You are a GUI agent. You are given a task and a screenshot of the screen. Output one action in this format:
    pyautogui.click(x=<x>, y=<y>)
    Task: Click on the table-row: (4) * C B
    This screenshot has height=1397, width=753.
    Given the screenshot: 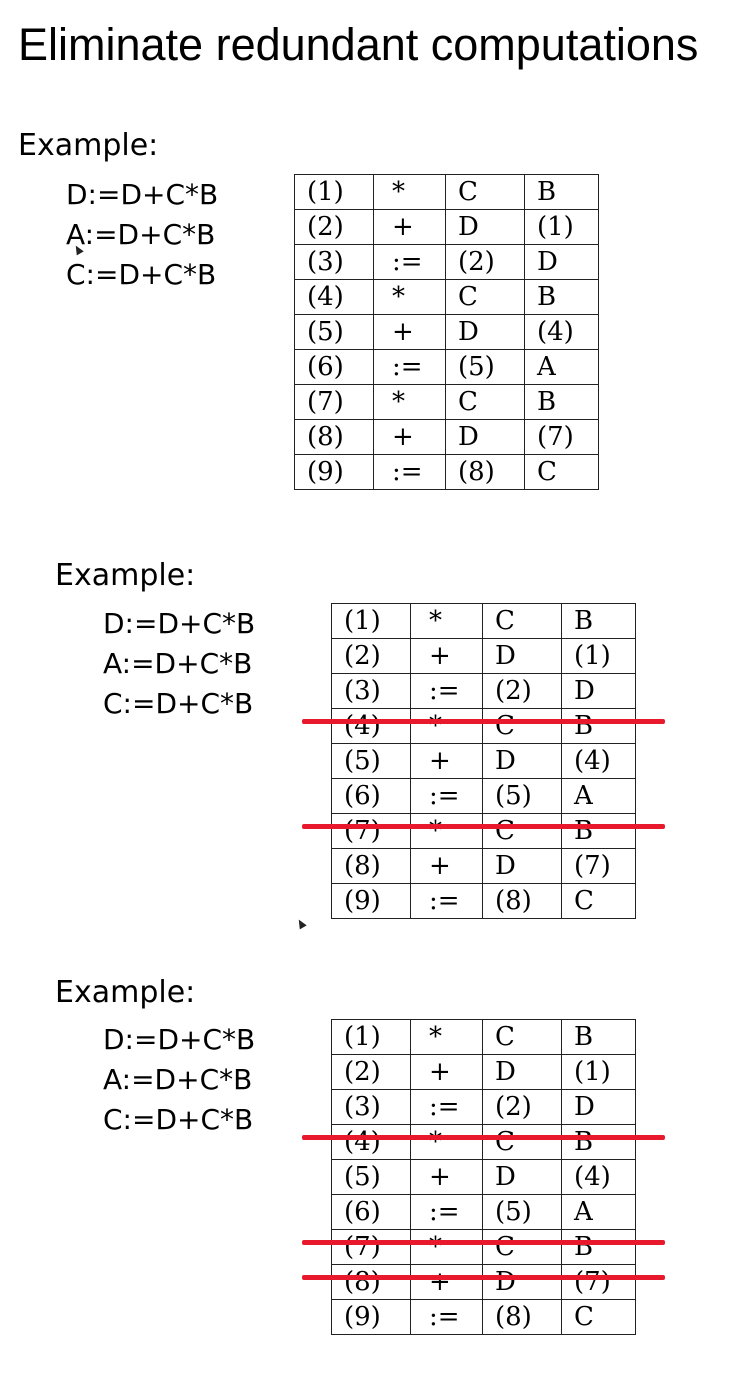 What is the action you would take?
    pyautogui.click(x=483, y=726)
    